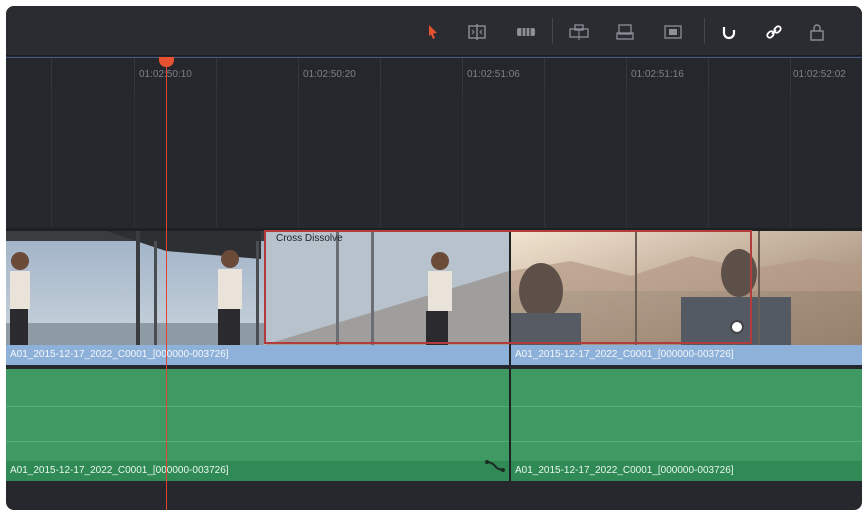 The width and height of the screenshot is (868, 514). What do you see at coordinates (477, 32) in the screenshot?
I see `trim-edit-icon` at bounding box center [477, 32].